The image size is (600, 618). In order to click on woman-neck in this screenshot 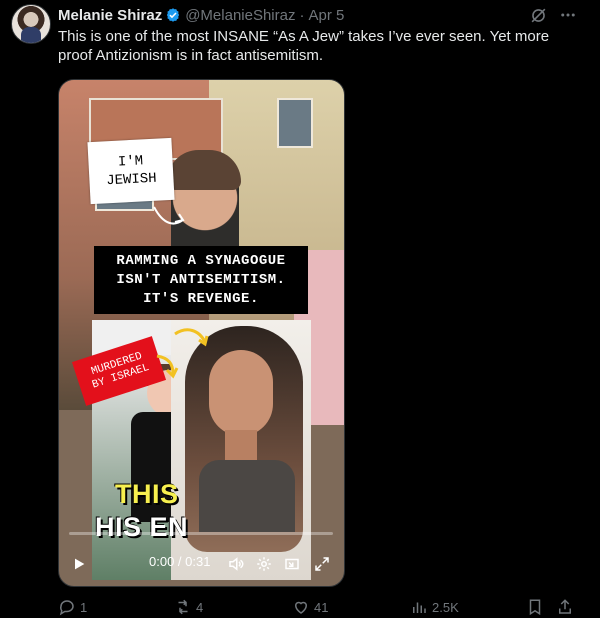, I will do `click(241, 447)`.